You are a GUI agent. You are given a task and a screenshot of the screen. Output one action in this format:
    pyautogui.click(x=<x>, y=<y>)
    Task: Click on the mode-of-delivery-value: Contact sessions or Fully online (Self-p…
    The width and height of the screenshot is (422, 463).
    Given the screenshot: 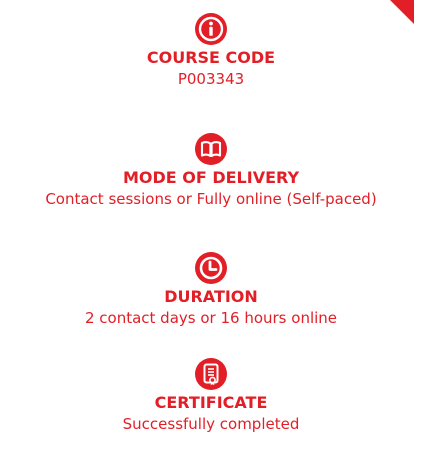 What is the action you would take?
    pyautogui.click(x=211, y=199)
    